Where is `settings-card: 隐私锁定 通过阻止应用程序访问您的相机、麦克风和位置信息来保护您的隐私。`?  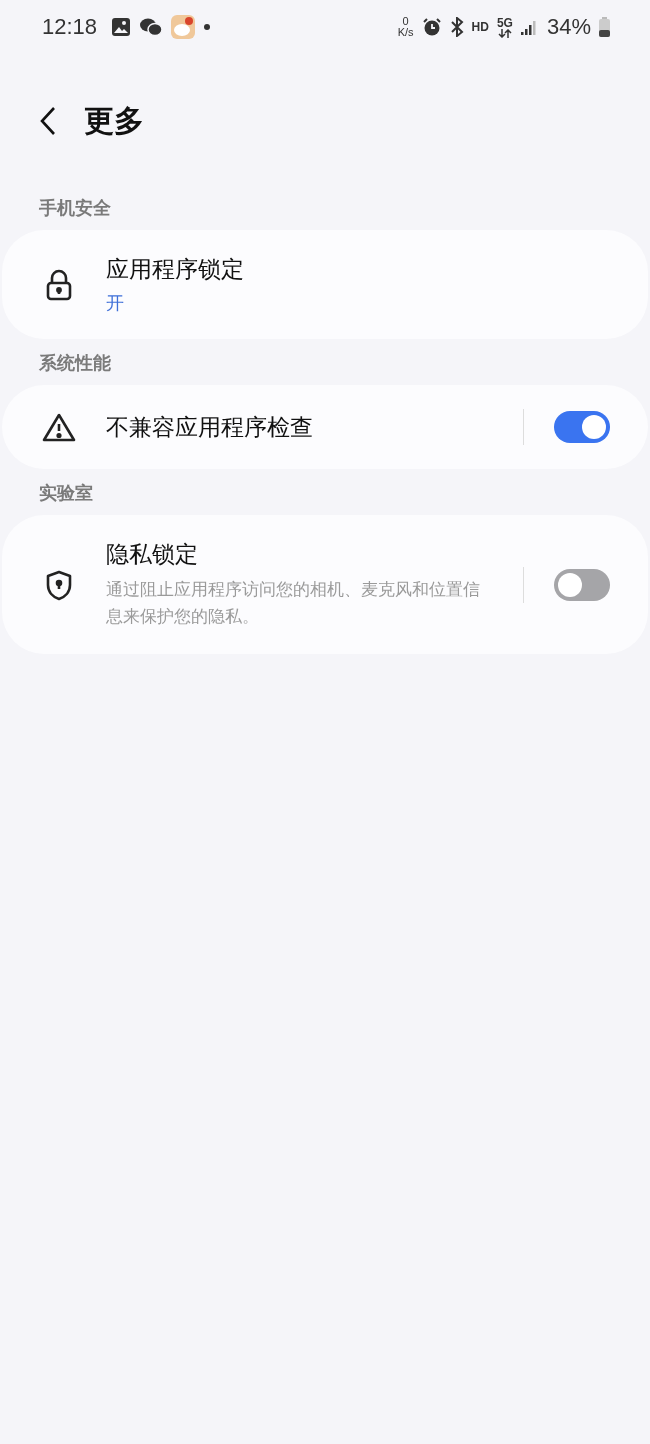 settings-card: 隐私锁定 通过阻止应用程序访问您的相机、麦克风和位置信息来保护您的隐私。 is located at coordinates (325, 585).